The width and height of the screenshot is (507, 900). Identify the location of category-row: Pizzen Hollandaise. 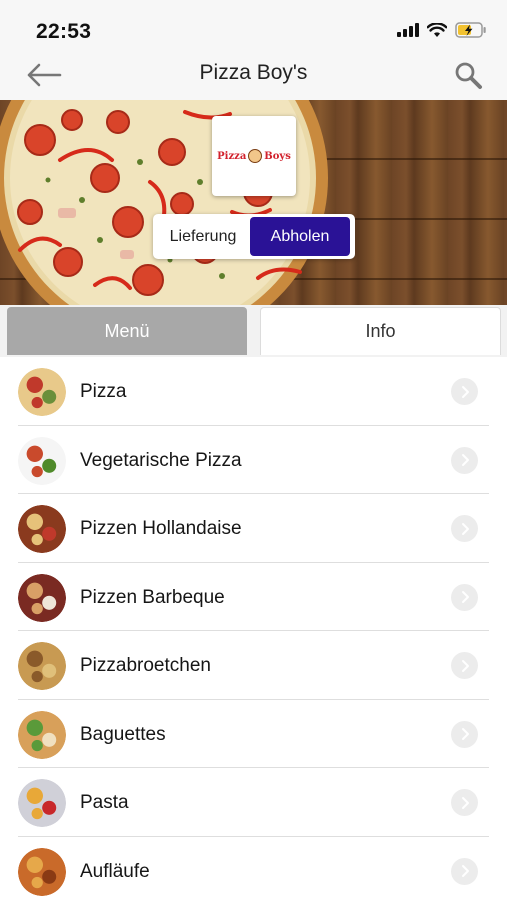
(253, 528).